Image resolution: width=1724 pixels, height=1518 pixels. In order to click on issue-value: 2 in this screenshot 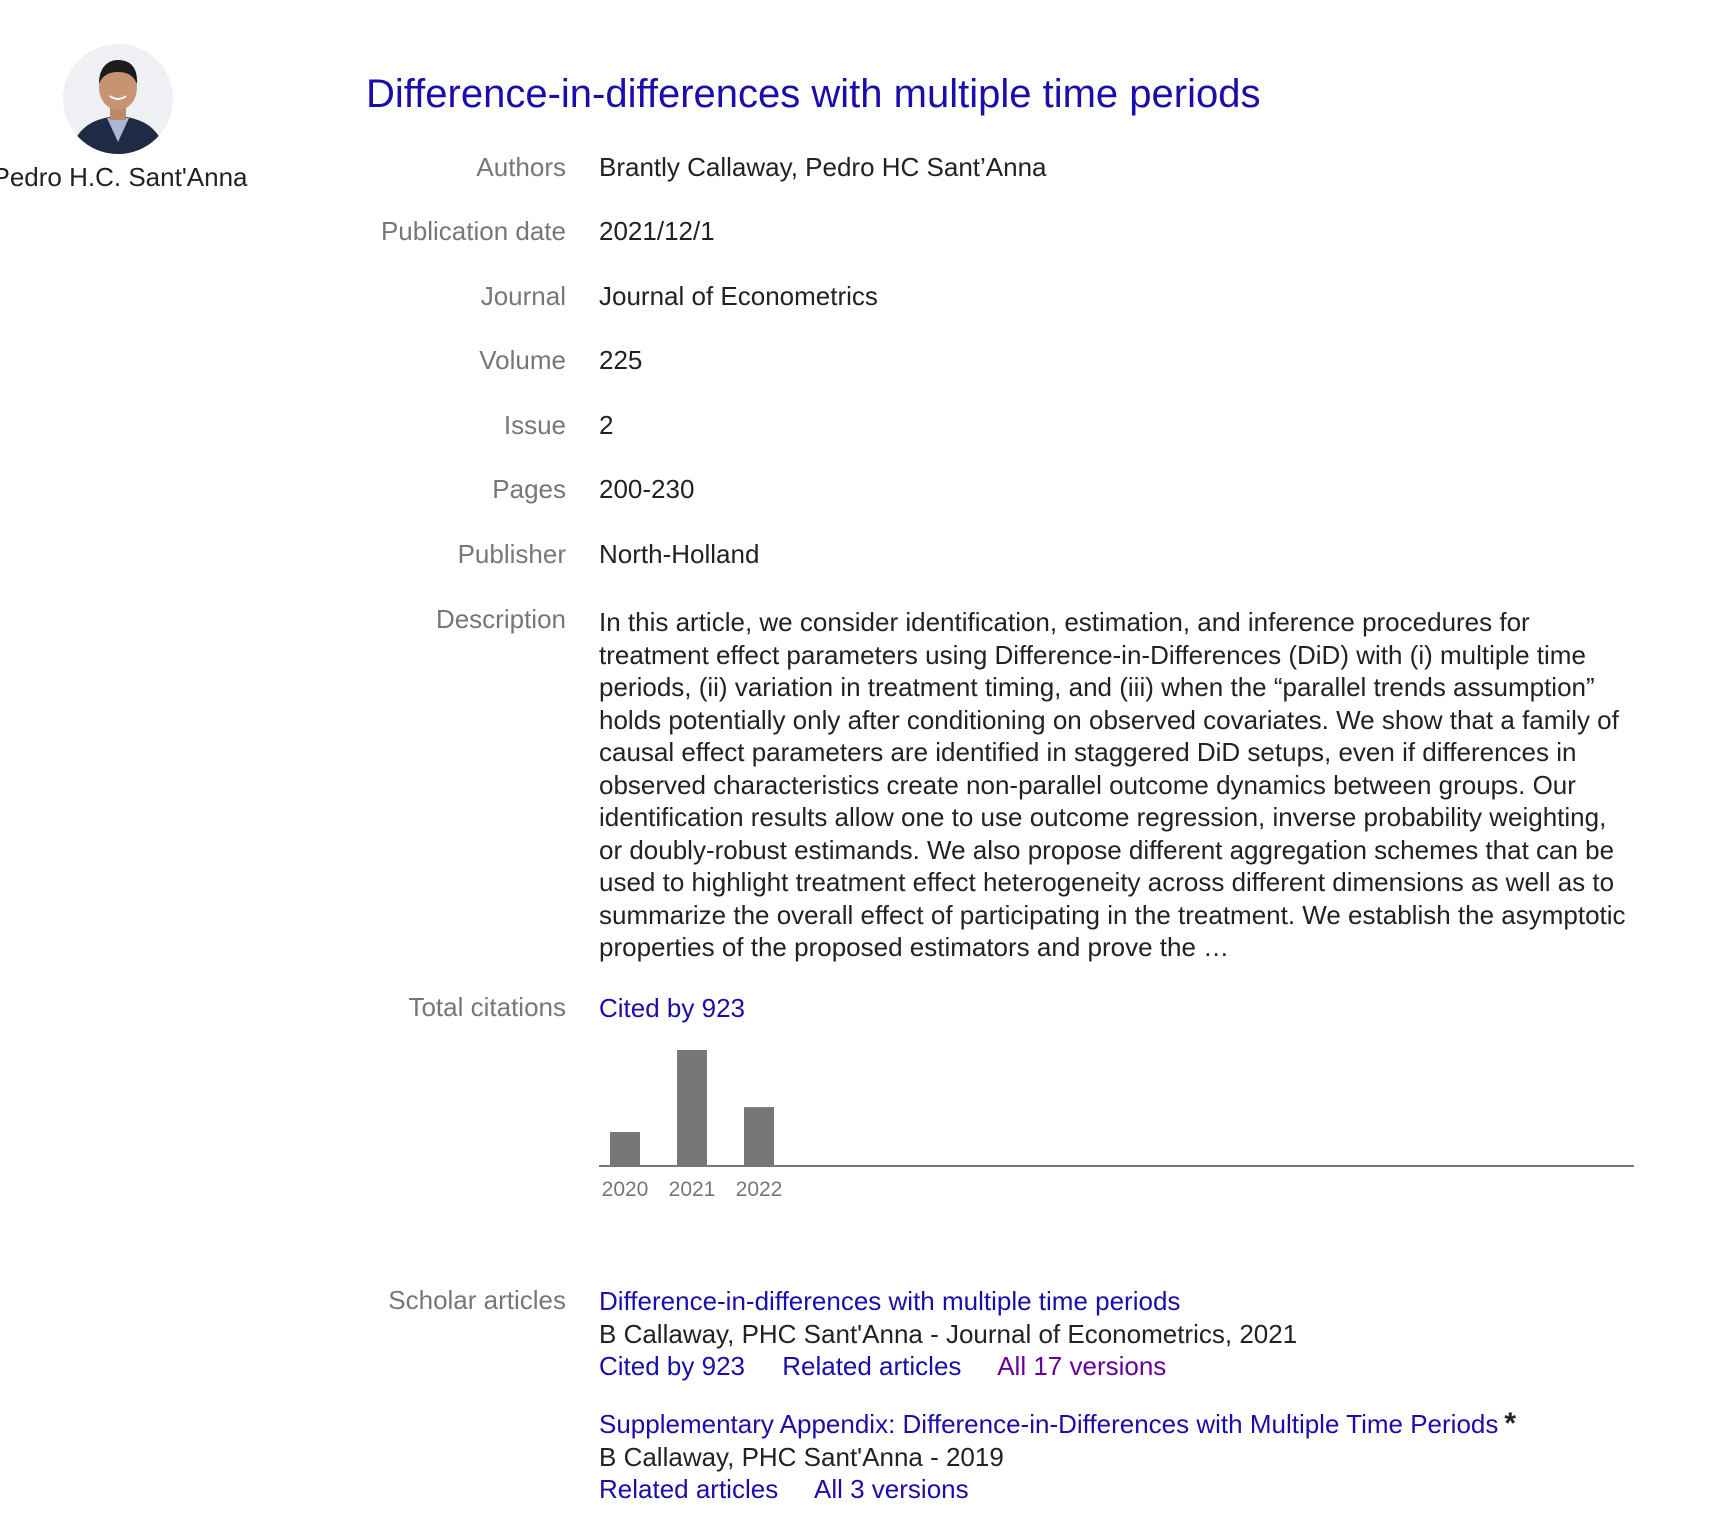, I will do `click(606, 425)`.